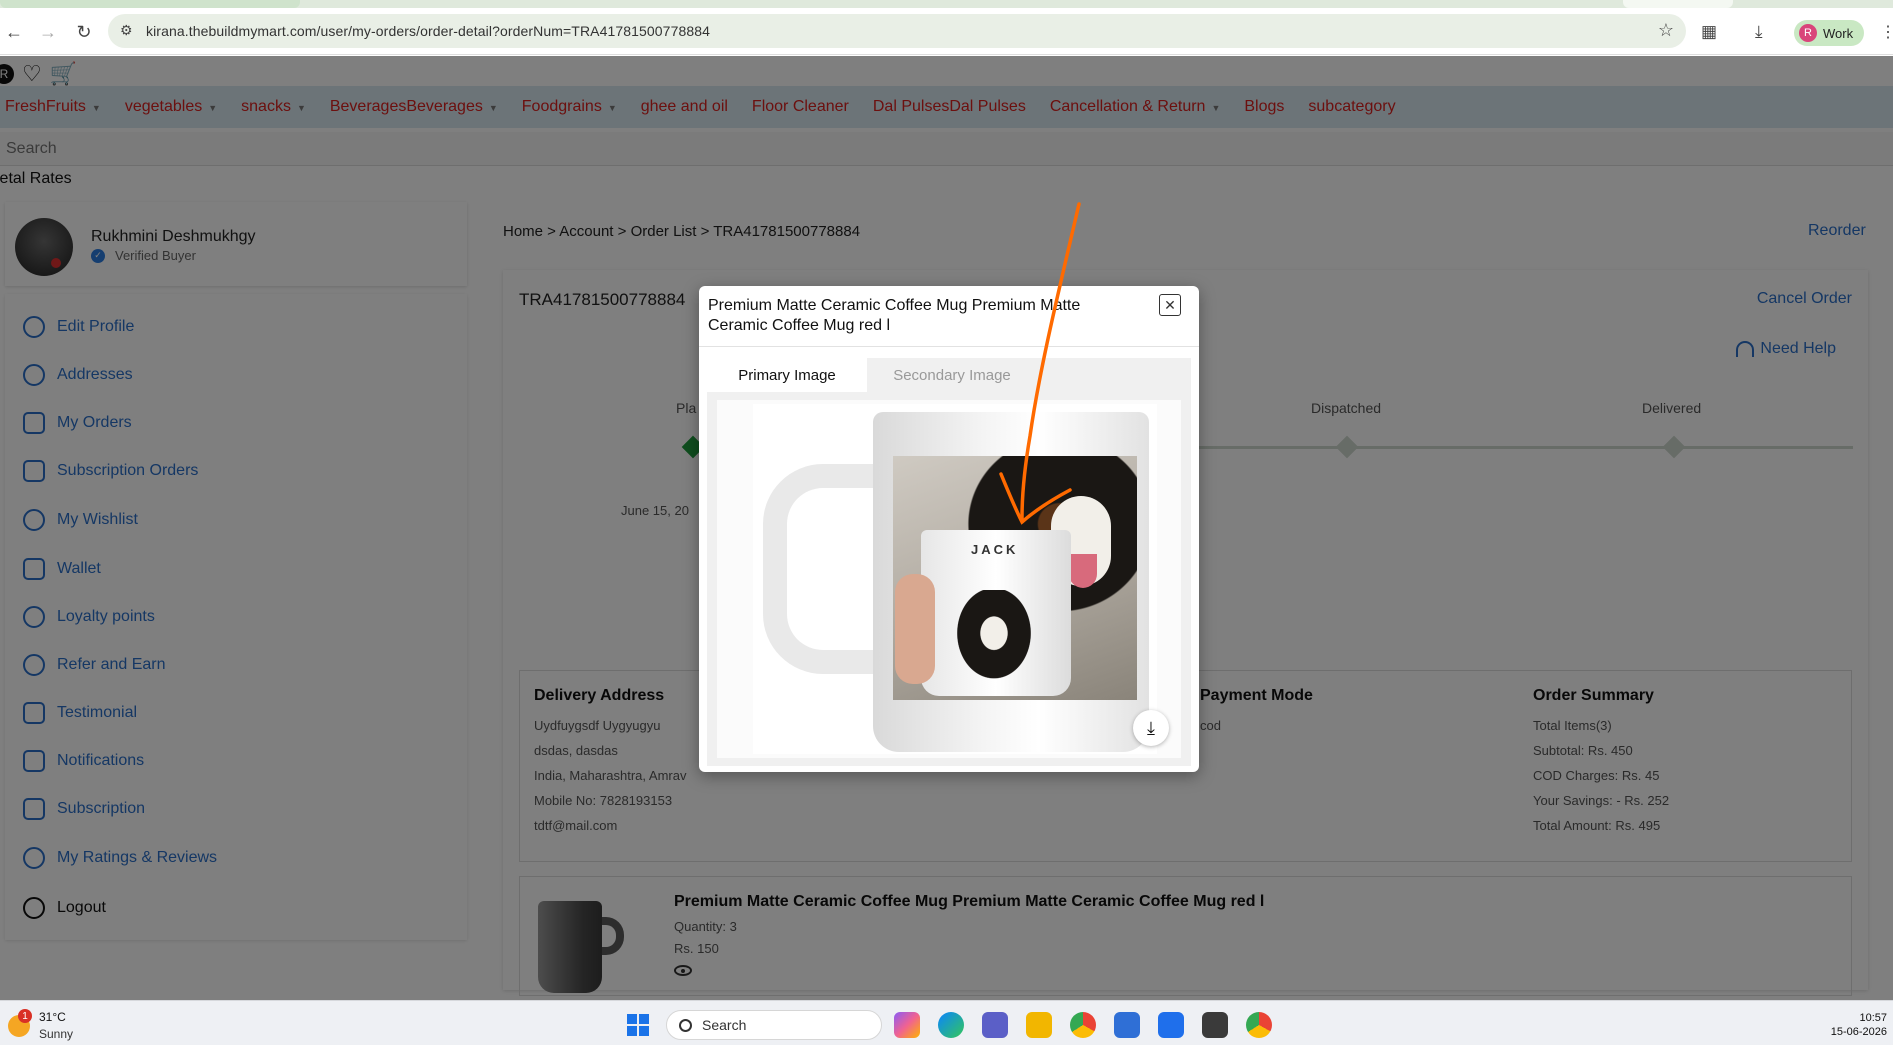  Describe the element at coordinates (1127, 1025) in the screenshot. I see `window-app-icon` at that location.